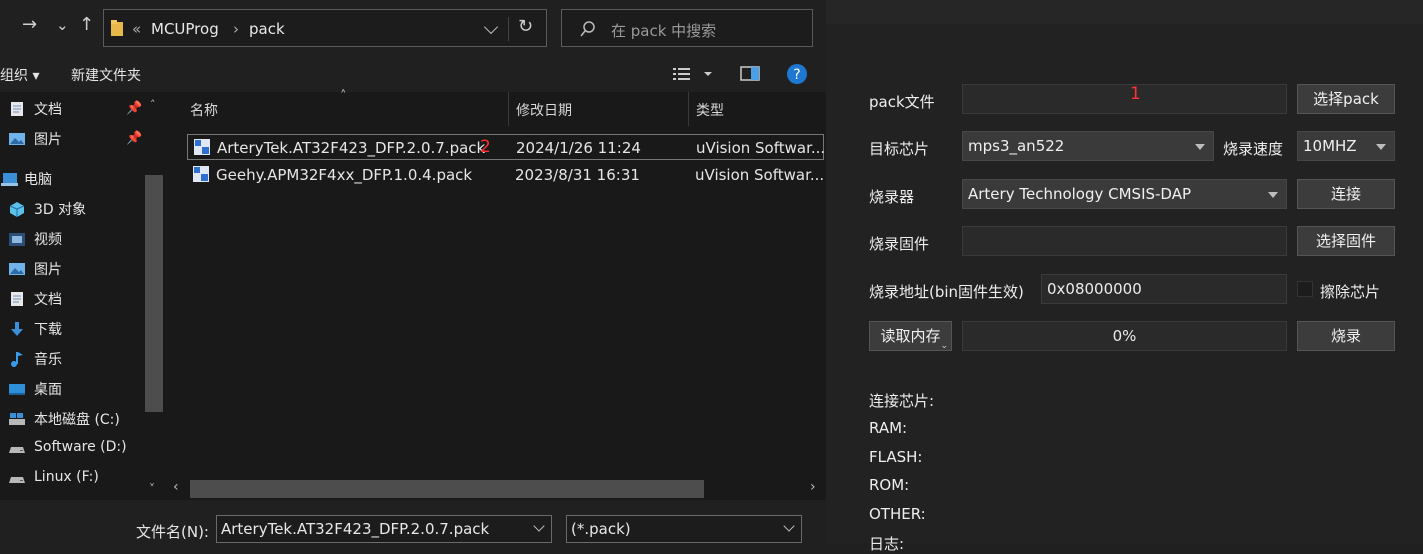  What do you see at coordinates (343, 96) in the screenshot?
I see `sort-ascending-icon: ˄` at bounding box center [343, 96].